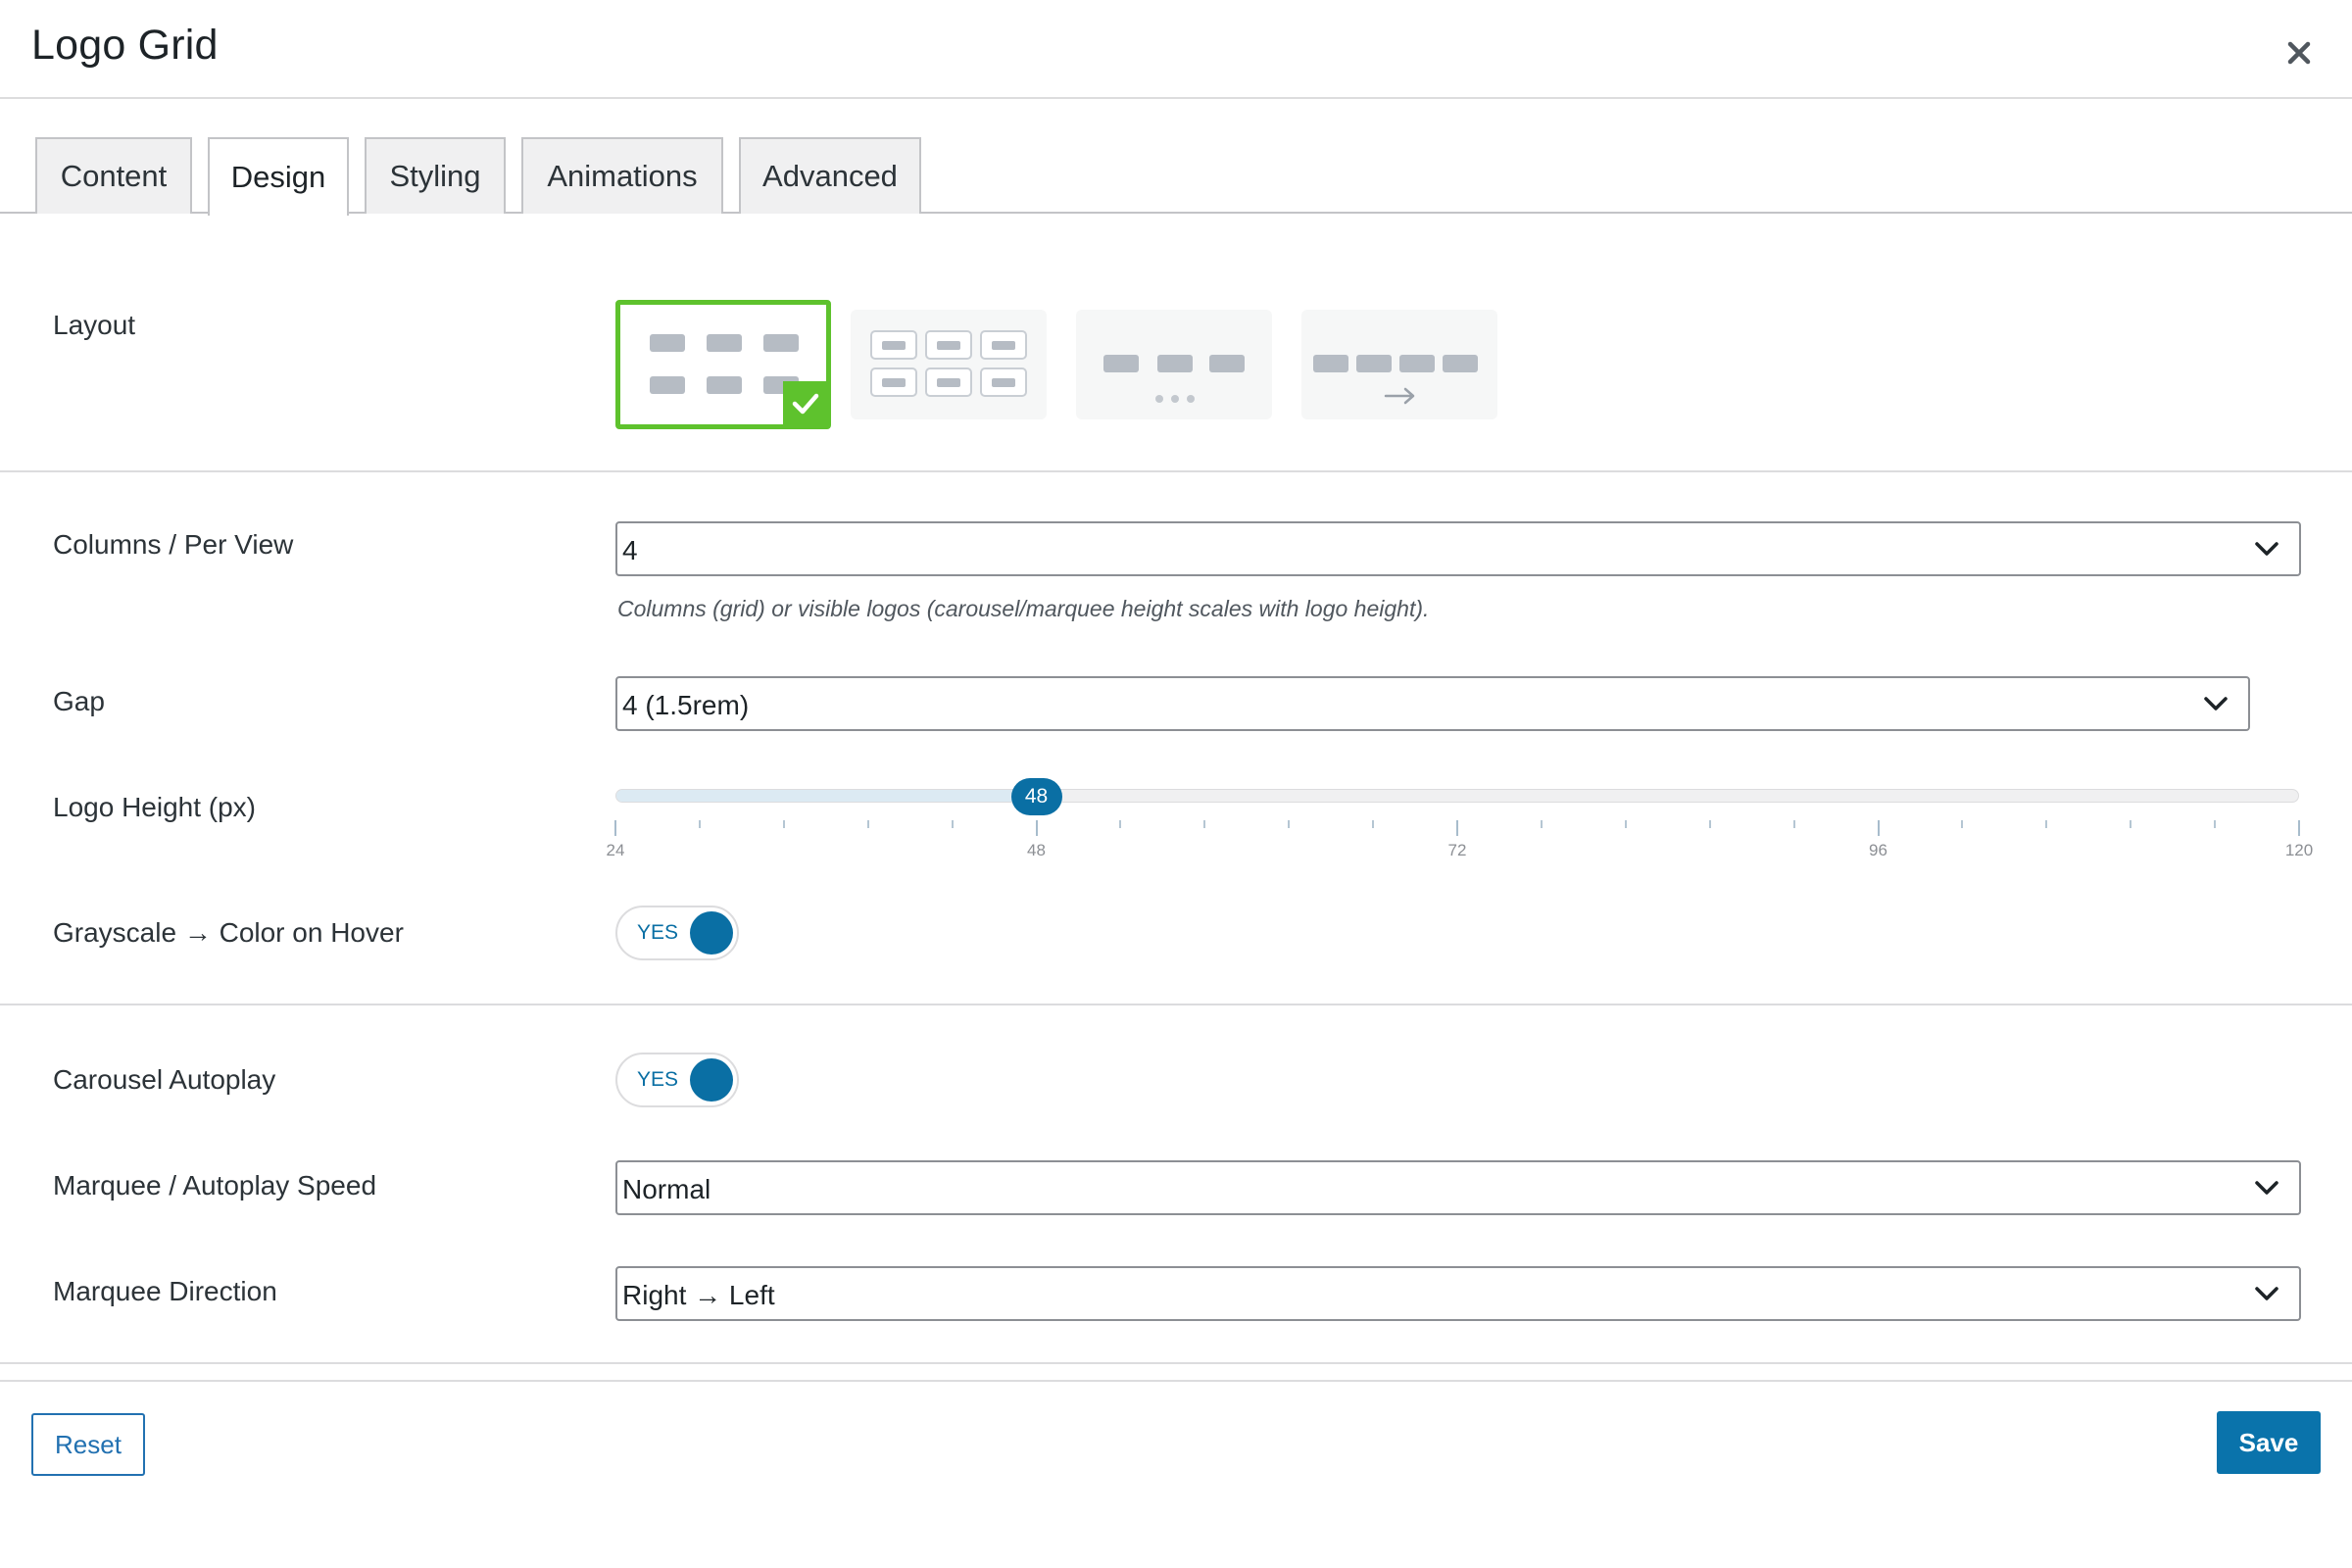 This screenshot has height=1568, width=2352. I want to click on layout-option-carousel, so click(1174, 364).